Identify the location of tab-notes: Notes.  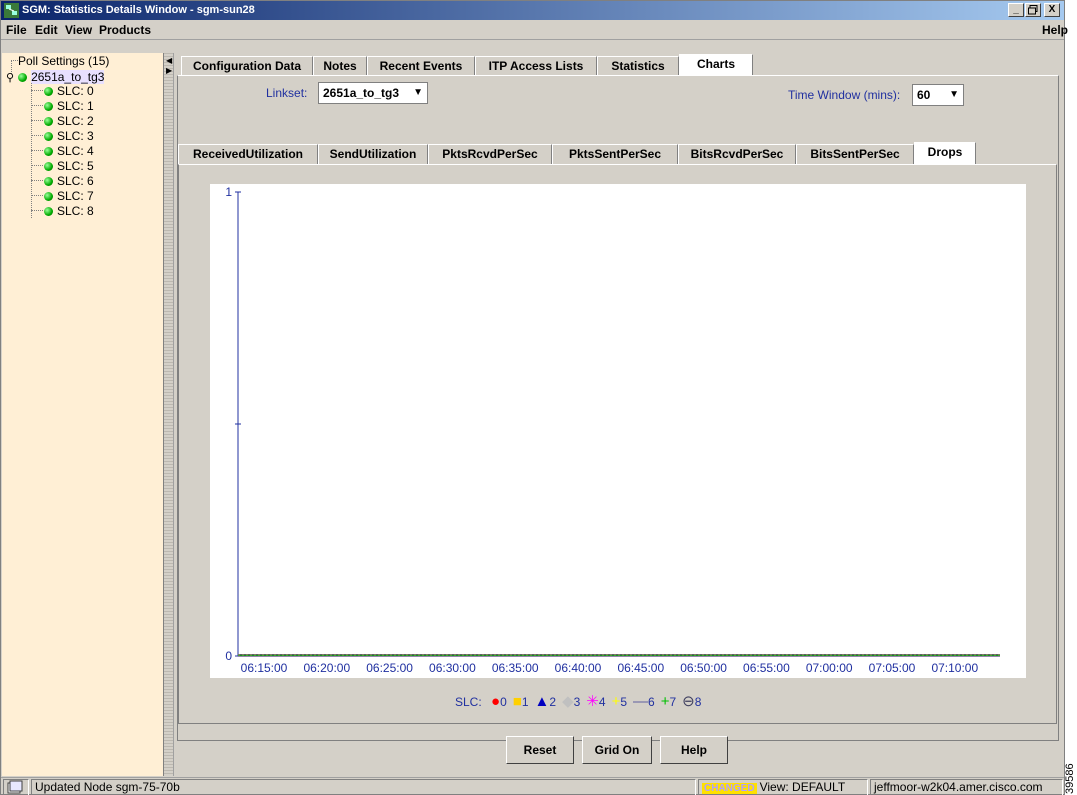
(340, 66).